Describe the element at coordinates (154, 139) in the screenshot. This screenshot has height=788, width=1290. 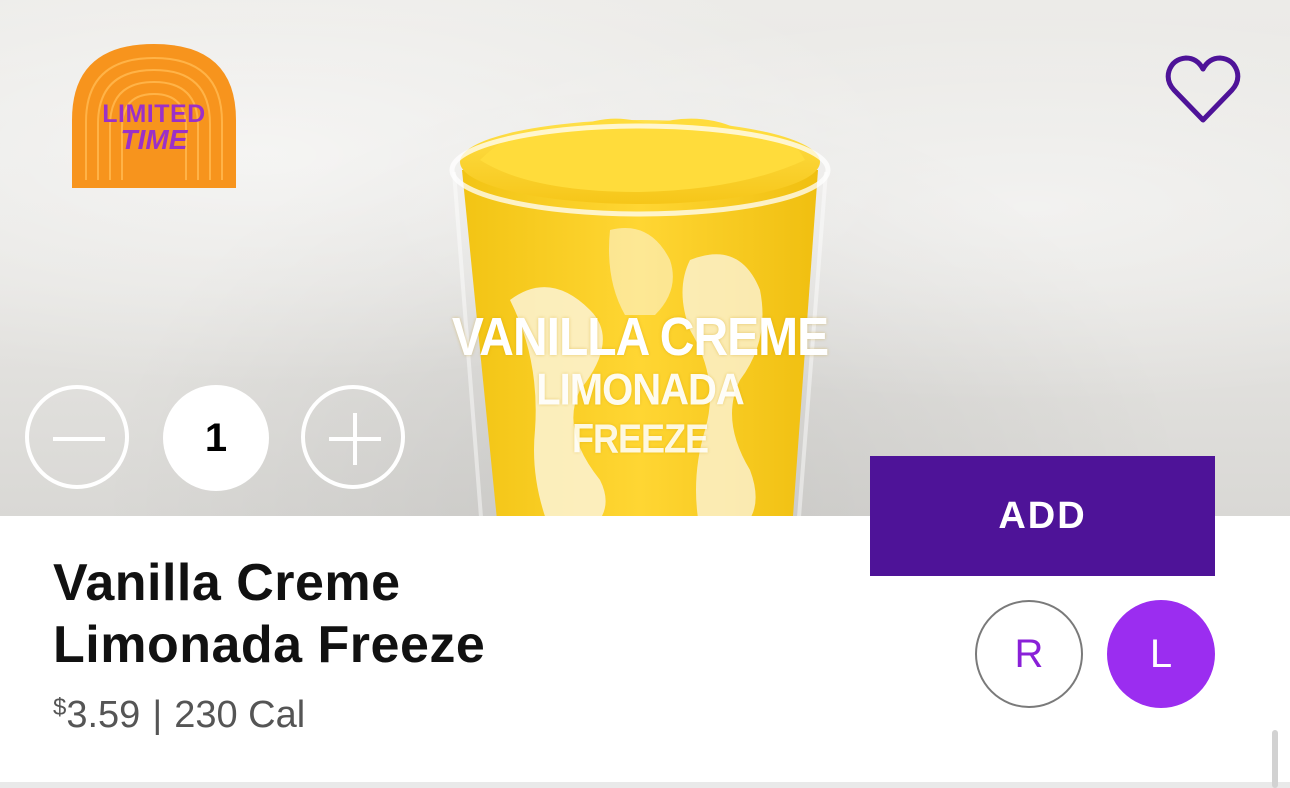
I see `badge-text-time: TIME` at that location.